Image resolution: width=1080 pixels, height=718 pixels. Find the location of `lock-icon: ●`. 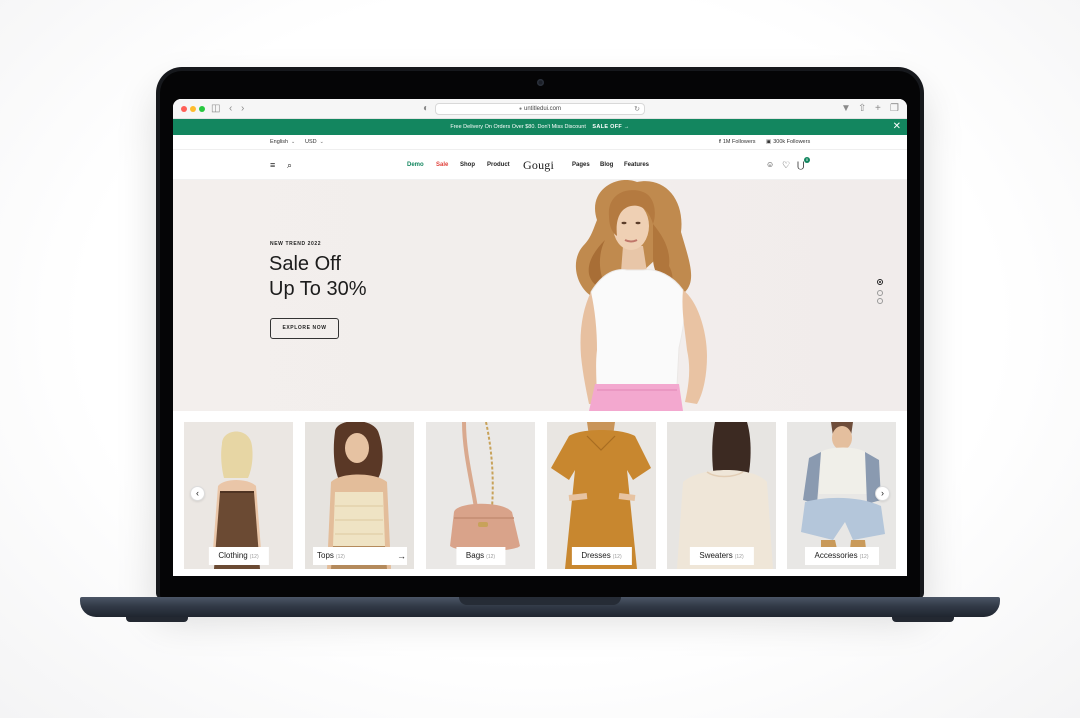

lock-icon: ● is located at coordinates (520, 109).